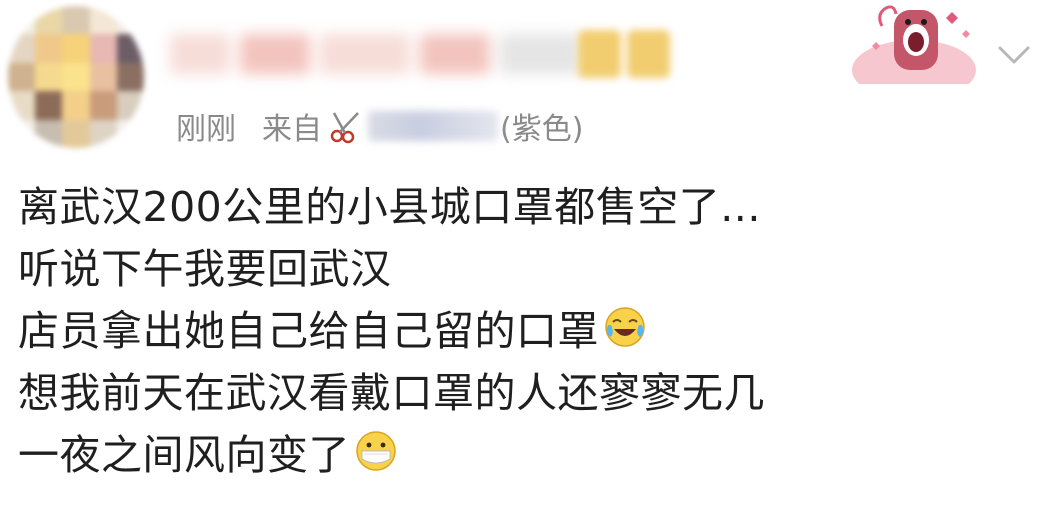 The image size is (1063, 505). I want to click on post-meta: 刚刚 来自 (紫色), so click(379, 126).